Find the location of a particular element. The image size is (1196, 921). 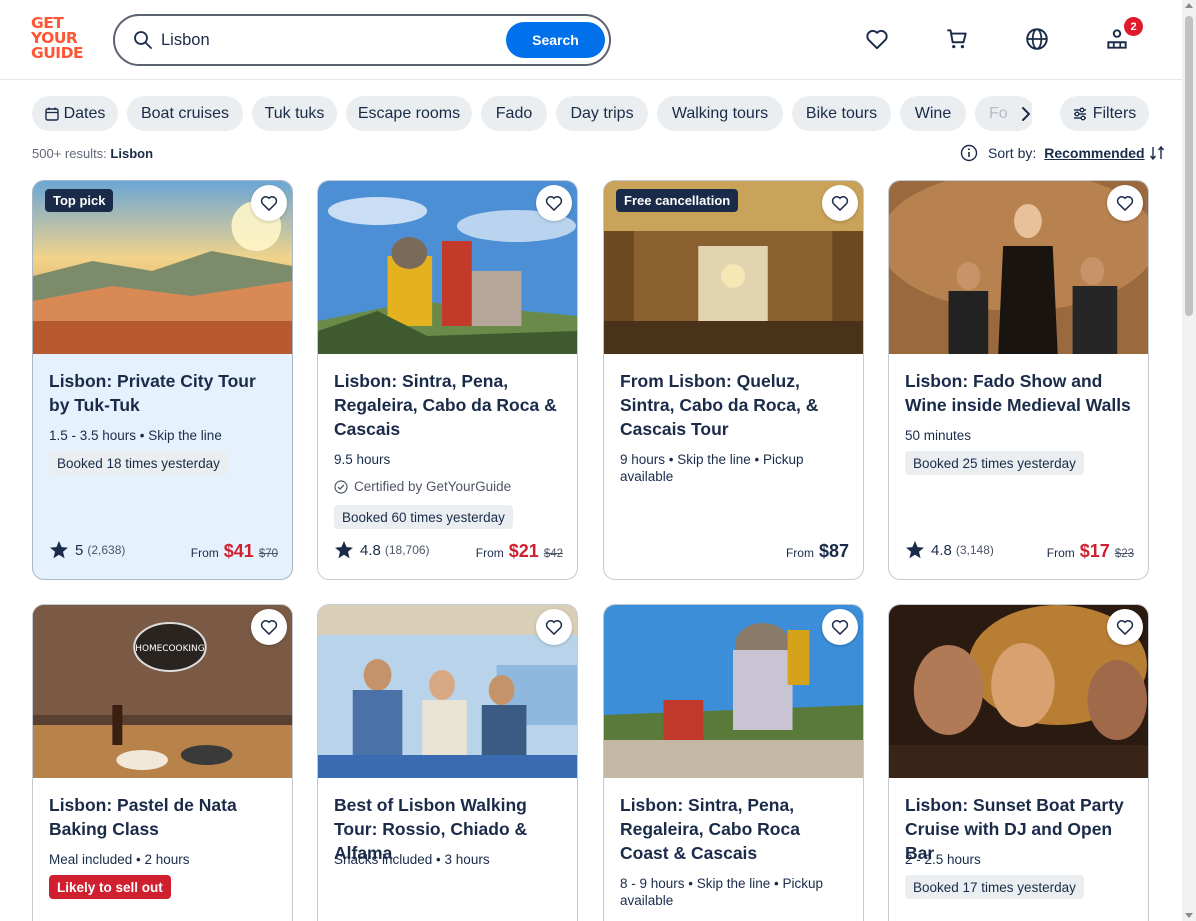

chip-dates: Dates is located at coordinates (75, 113).